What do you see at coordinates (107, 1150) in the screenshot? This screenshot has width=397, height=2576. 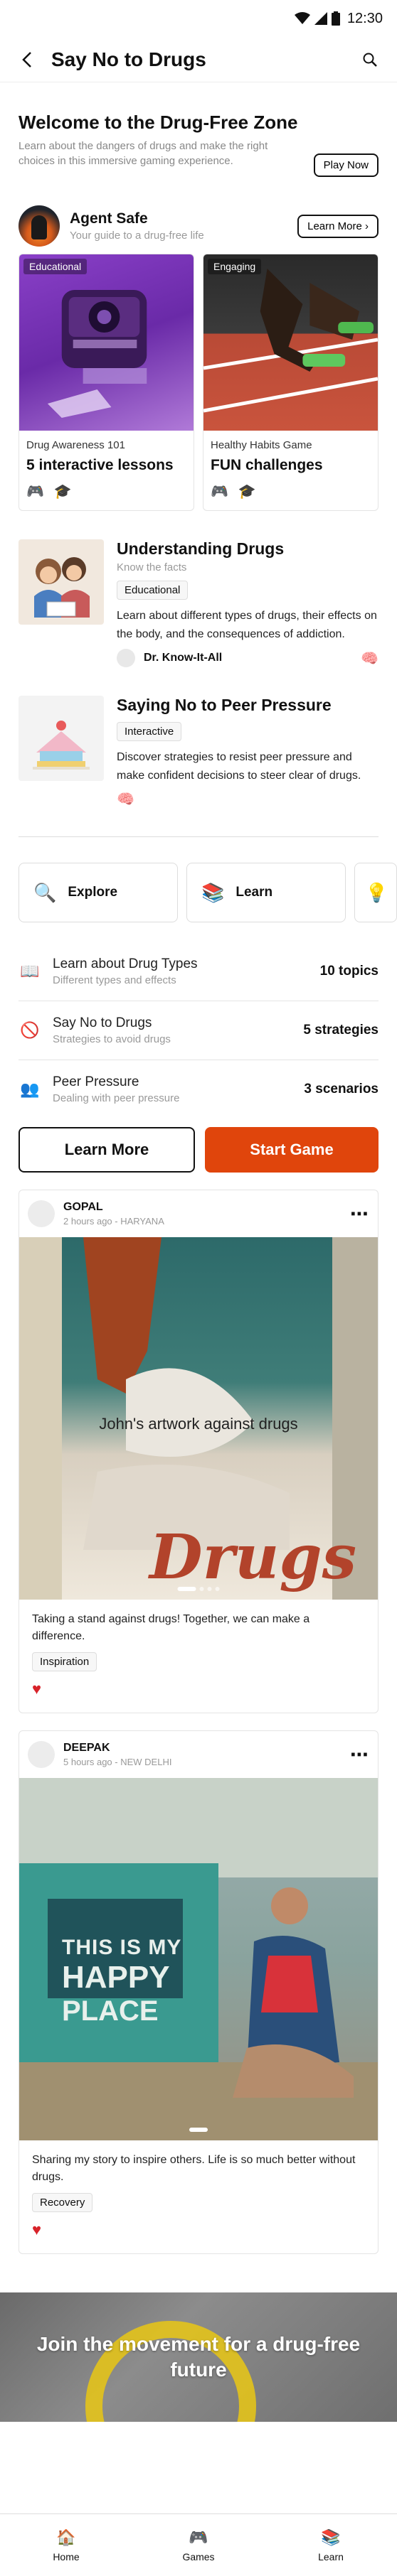 I see `learn-more-cta-button: Learn More` at bounding box center [107, 1150].